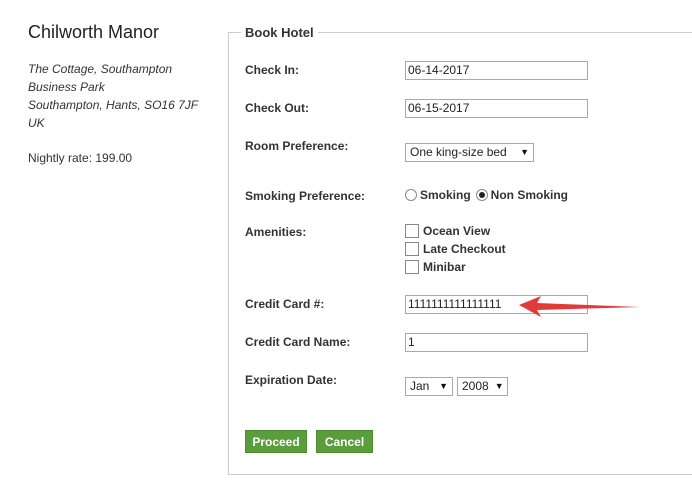  What do you see at coordinates (475, 386) in the screenshot?
I see `expiration-year-value: 2008` at bounding box center [475, 386].